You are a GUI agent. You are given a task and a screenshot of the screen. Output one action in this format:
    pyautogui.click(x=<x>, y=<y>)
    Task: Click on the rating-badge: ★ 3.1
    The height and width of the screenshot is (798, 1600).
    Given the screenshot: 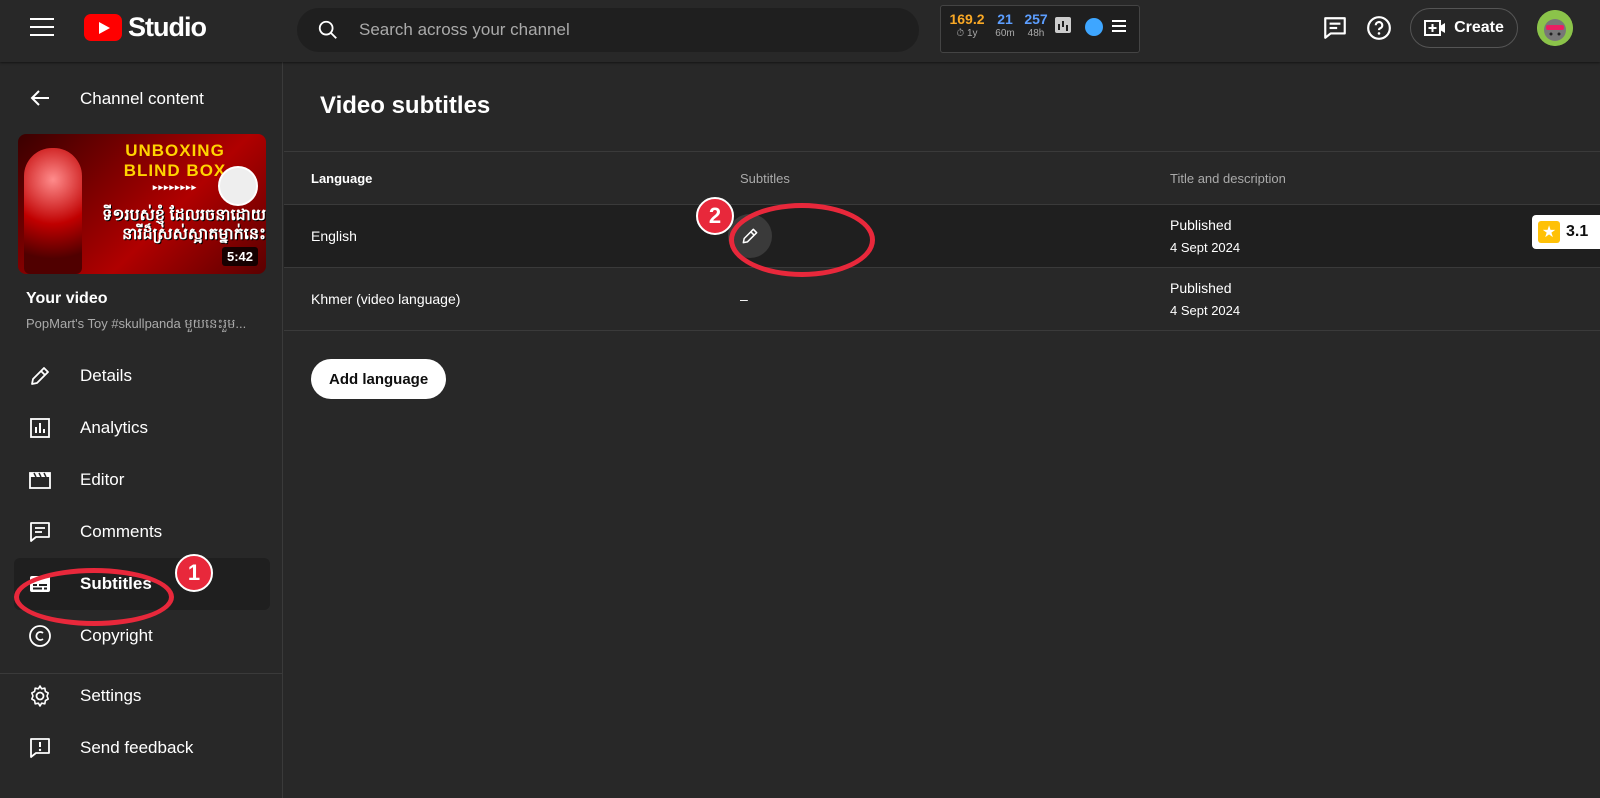 What is the action you would take?
    pyautogui.click(x=1566, y=232)
    